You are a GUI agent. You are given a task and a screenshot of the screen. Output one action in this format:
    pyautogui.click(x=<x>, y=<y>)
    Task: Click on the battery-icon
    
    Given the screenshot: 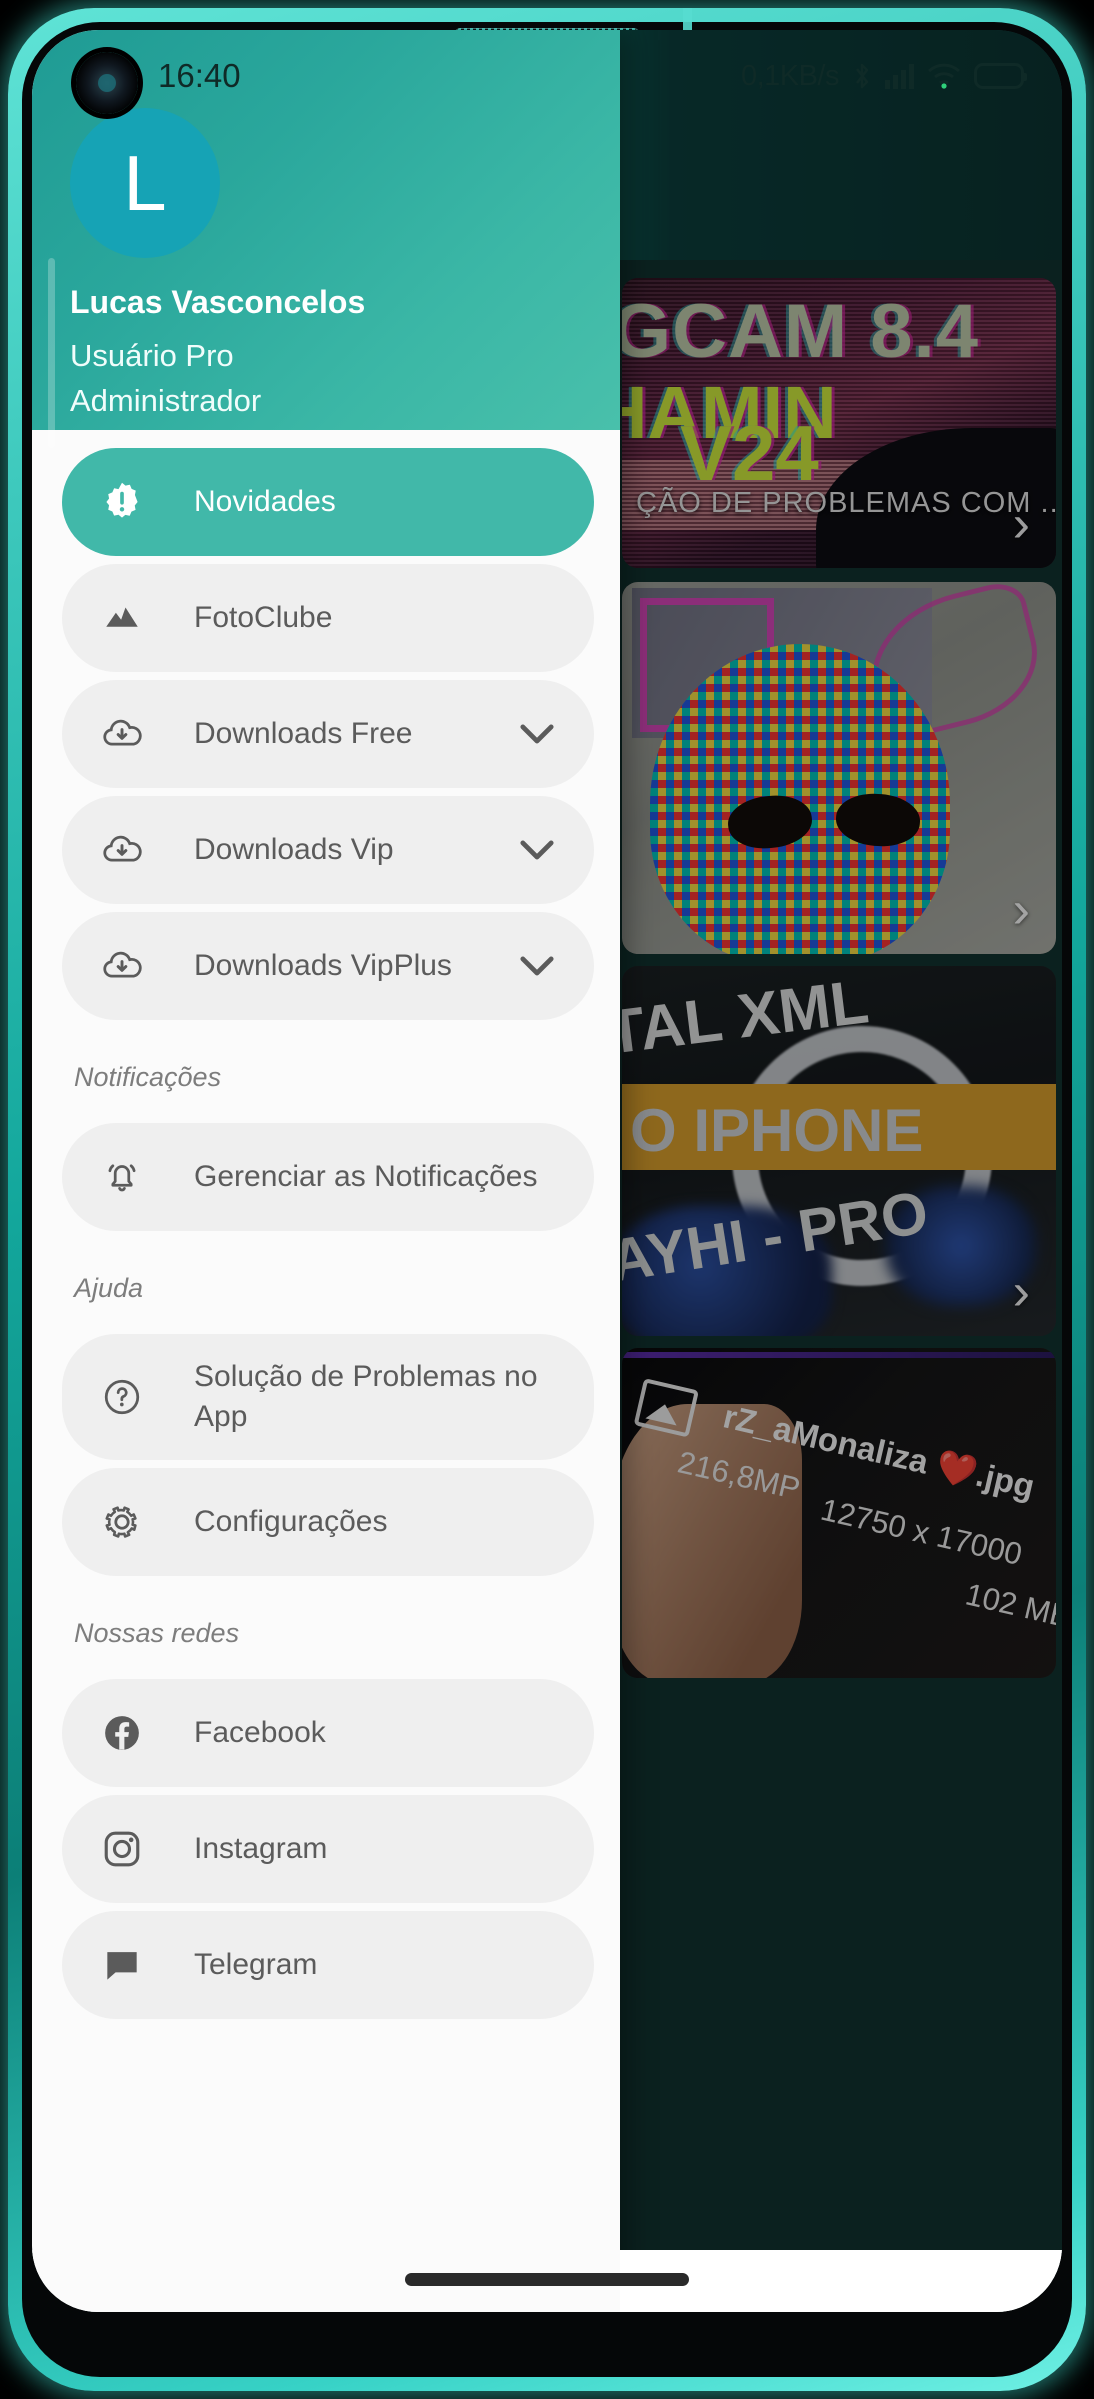 What is the action you would take?
    pyautogui.click(x=1000, y=76)
    